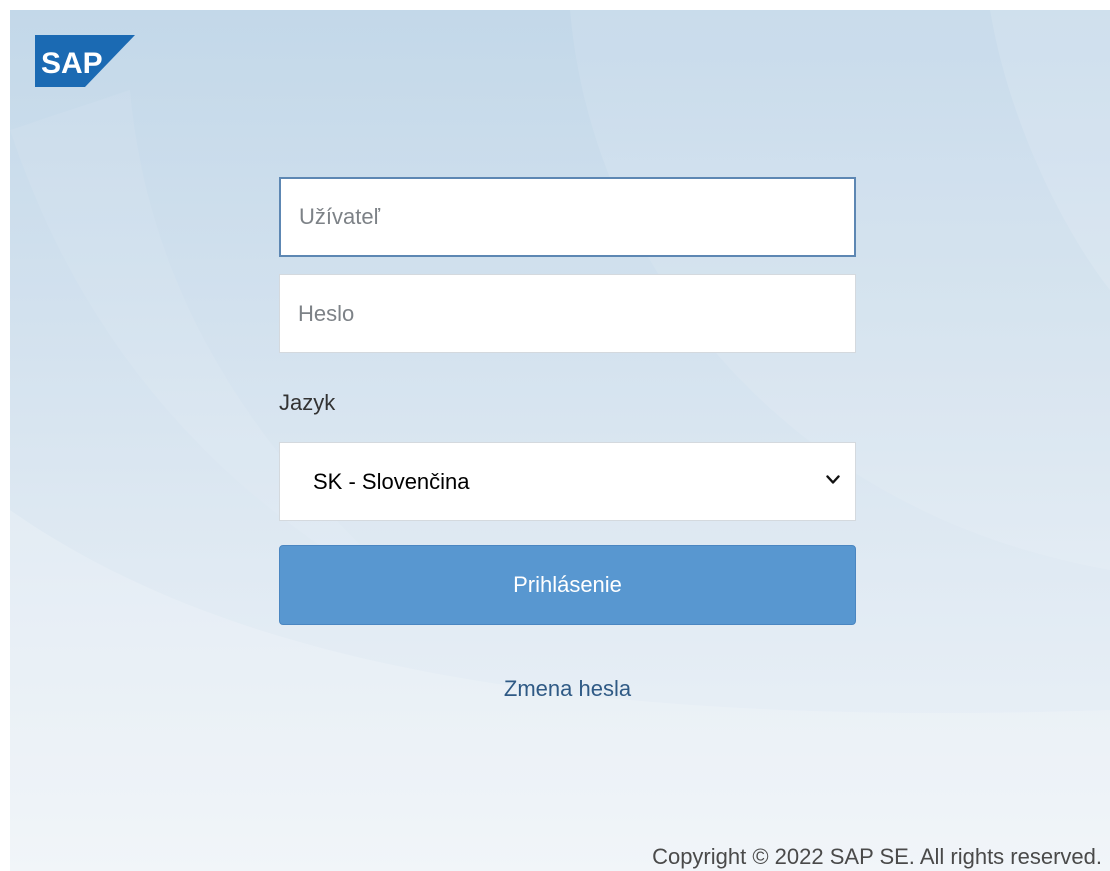 This screenshot has height=871, width=1110. I want to click on login-button: Prihlásenie, so click(567, 585).